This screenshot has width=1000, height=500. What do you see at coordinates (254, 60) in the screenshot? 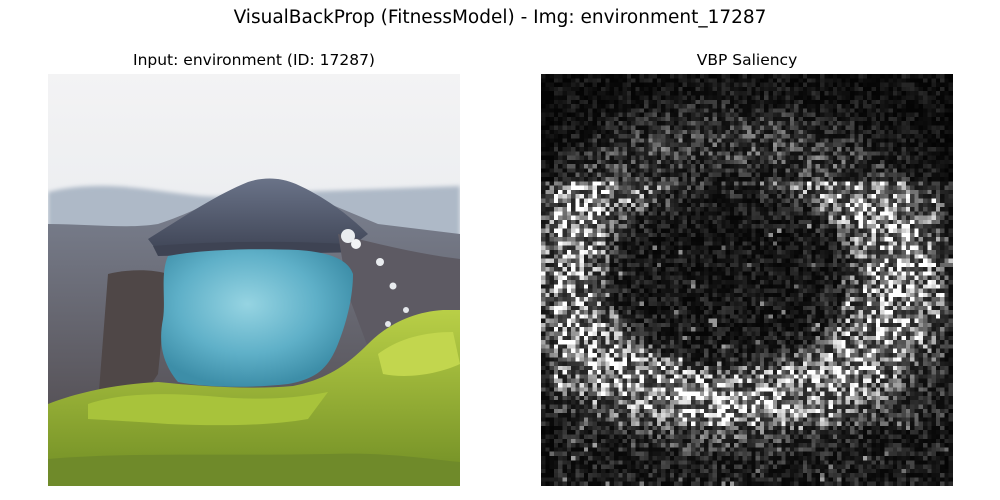
I see `input-panel-title: Input: environment (ID: 17287)` at bounding box center [254, 60].